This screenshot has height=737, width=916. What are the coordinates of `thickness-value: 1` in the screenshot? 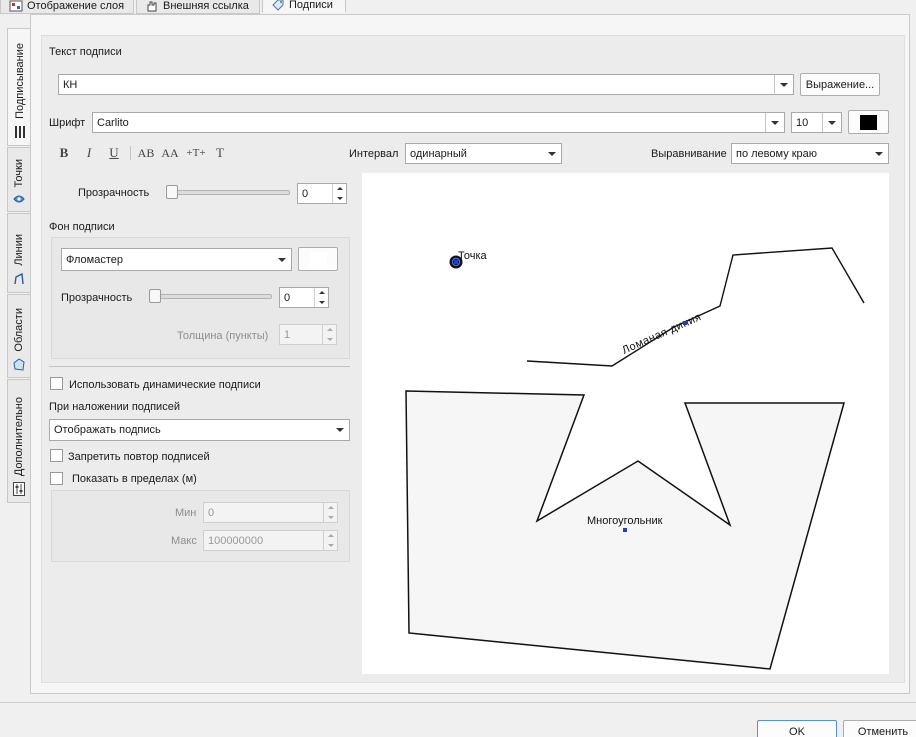 It's located at (287, 334).